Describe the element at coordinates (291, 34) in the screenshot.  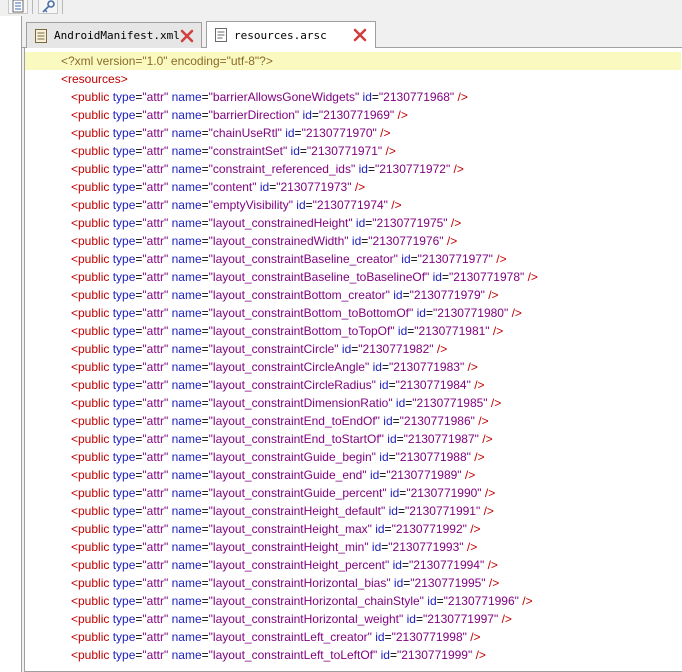
I see `tab-resources-arsc: resources.arsc` at that location.